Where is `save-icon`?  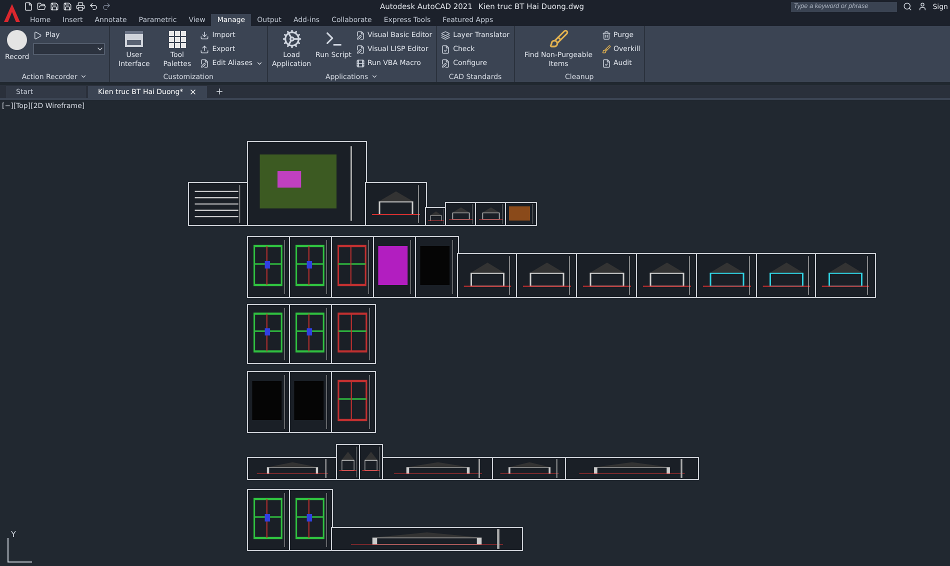 save-icon is located at coordinates (54, 6).